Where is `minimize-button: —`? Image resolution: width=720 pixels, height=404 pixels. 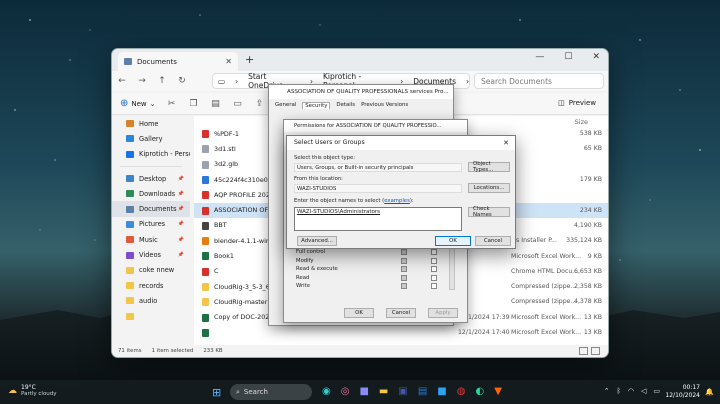
minimize-button: — is located at coordinates (539, 57).